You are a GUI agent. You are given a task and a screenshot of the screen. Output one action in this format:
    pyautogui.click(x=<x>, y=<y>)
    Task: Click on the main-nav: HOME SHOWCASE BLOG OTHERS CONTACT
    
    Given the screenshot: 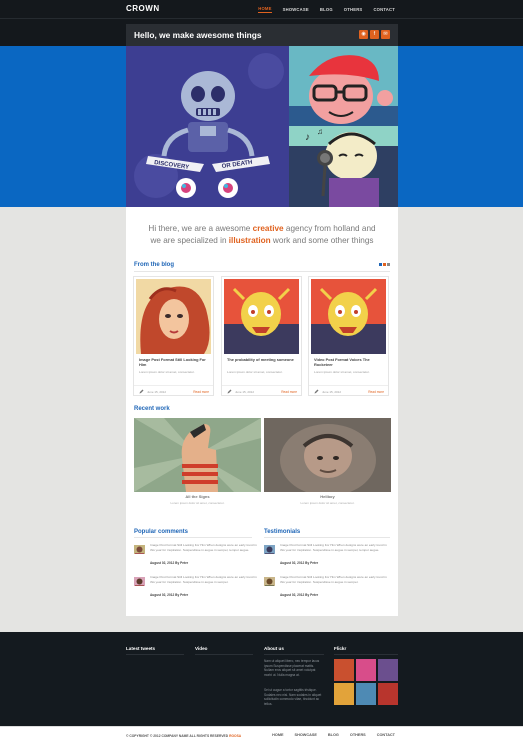 What is the action you would take?
    pyautogui.click(x=326, y=9)
    